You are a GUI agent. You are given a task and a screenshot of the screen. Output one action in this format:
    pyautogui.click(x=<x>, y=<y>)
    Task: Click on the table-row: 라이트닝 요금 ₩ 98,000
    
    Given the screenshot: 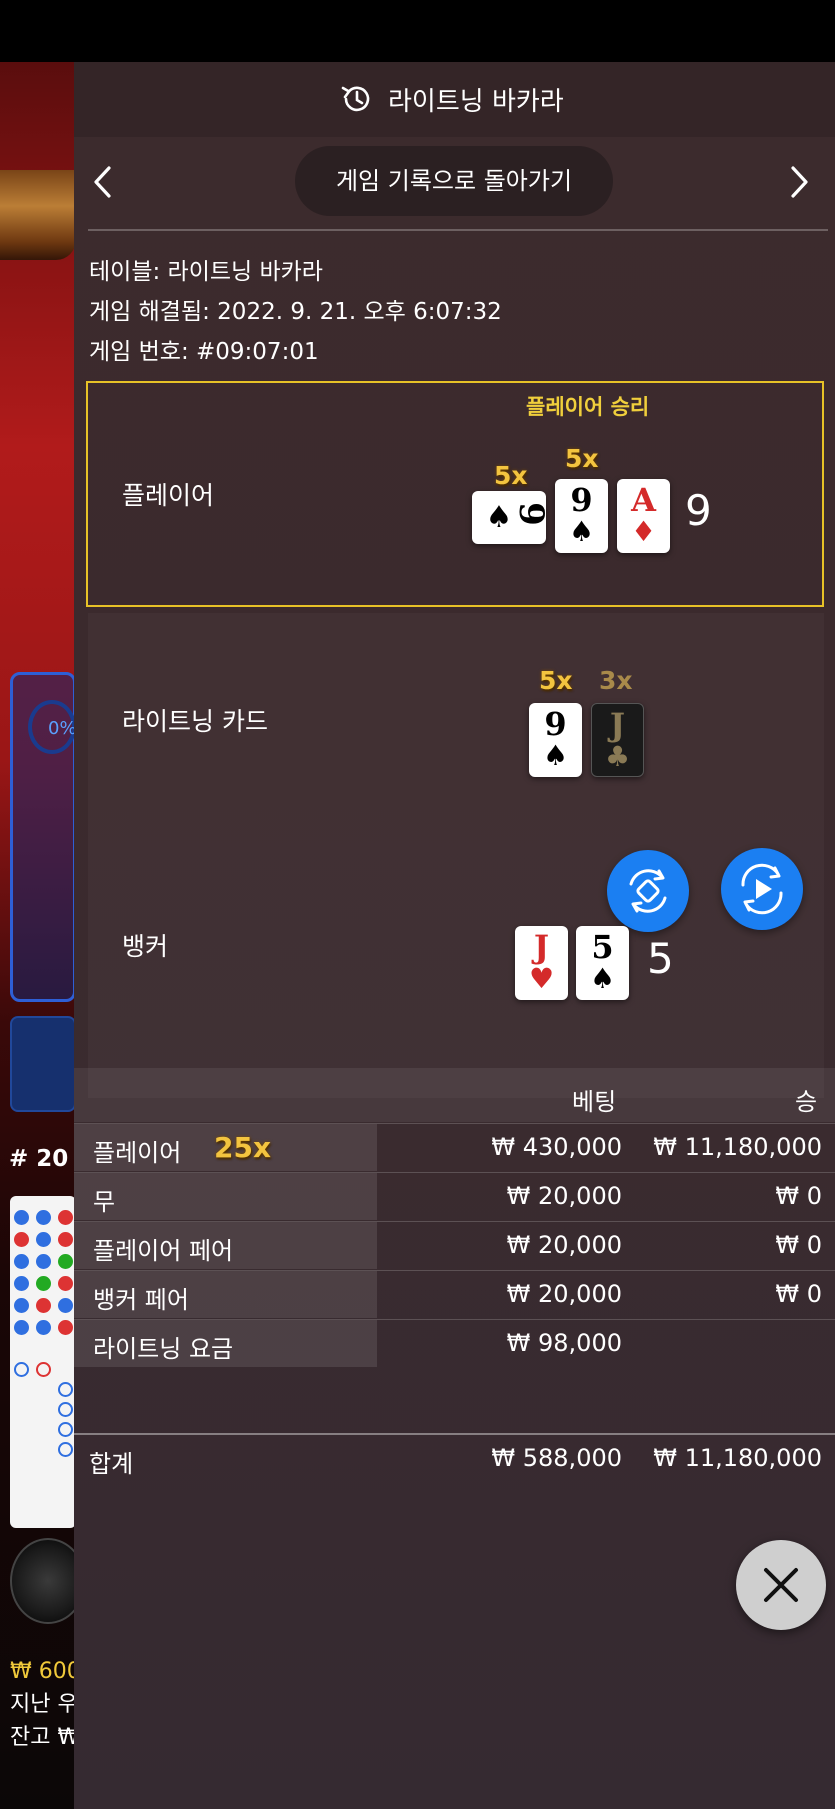 What is the action you would take?
    pyautogui.click(x=454, y=1343)
    